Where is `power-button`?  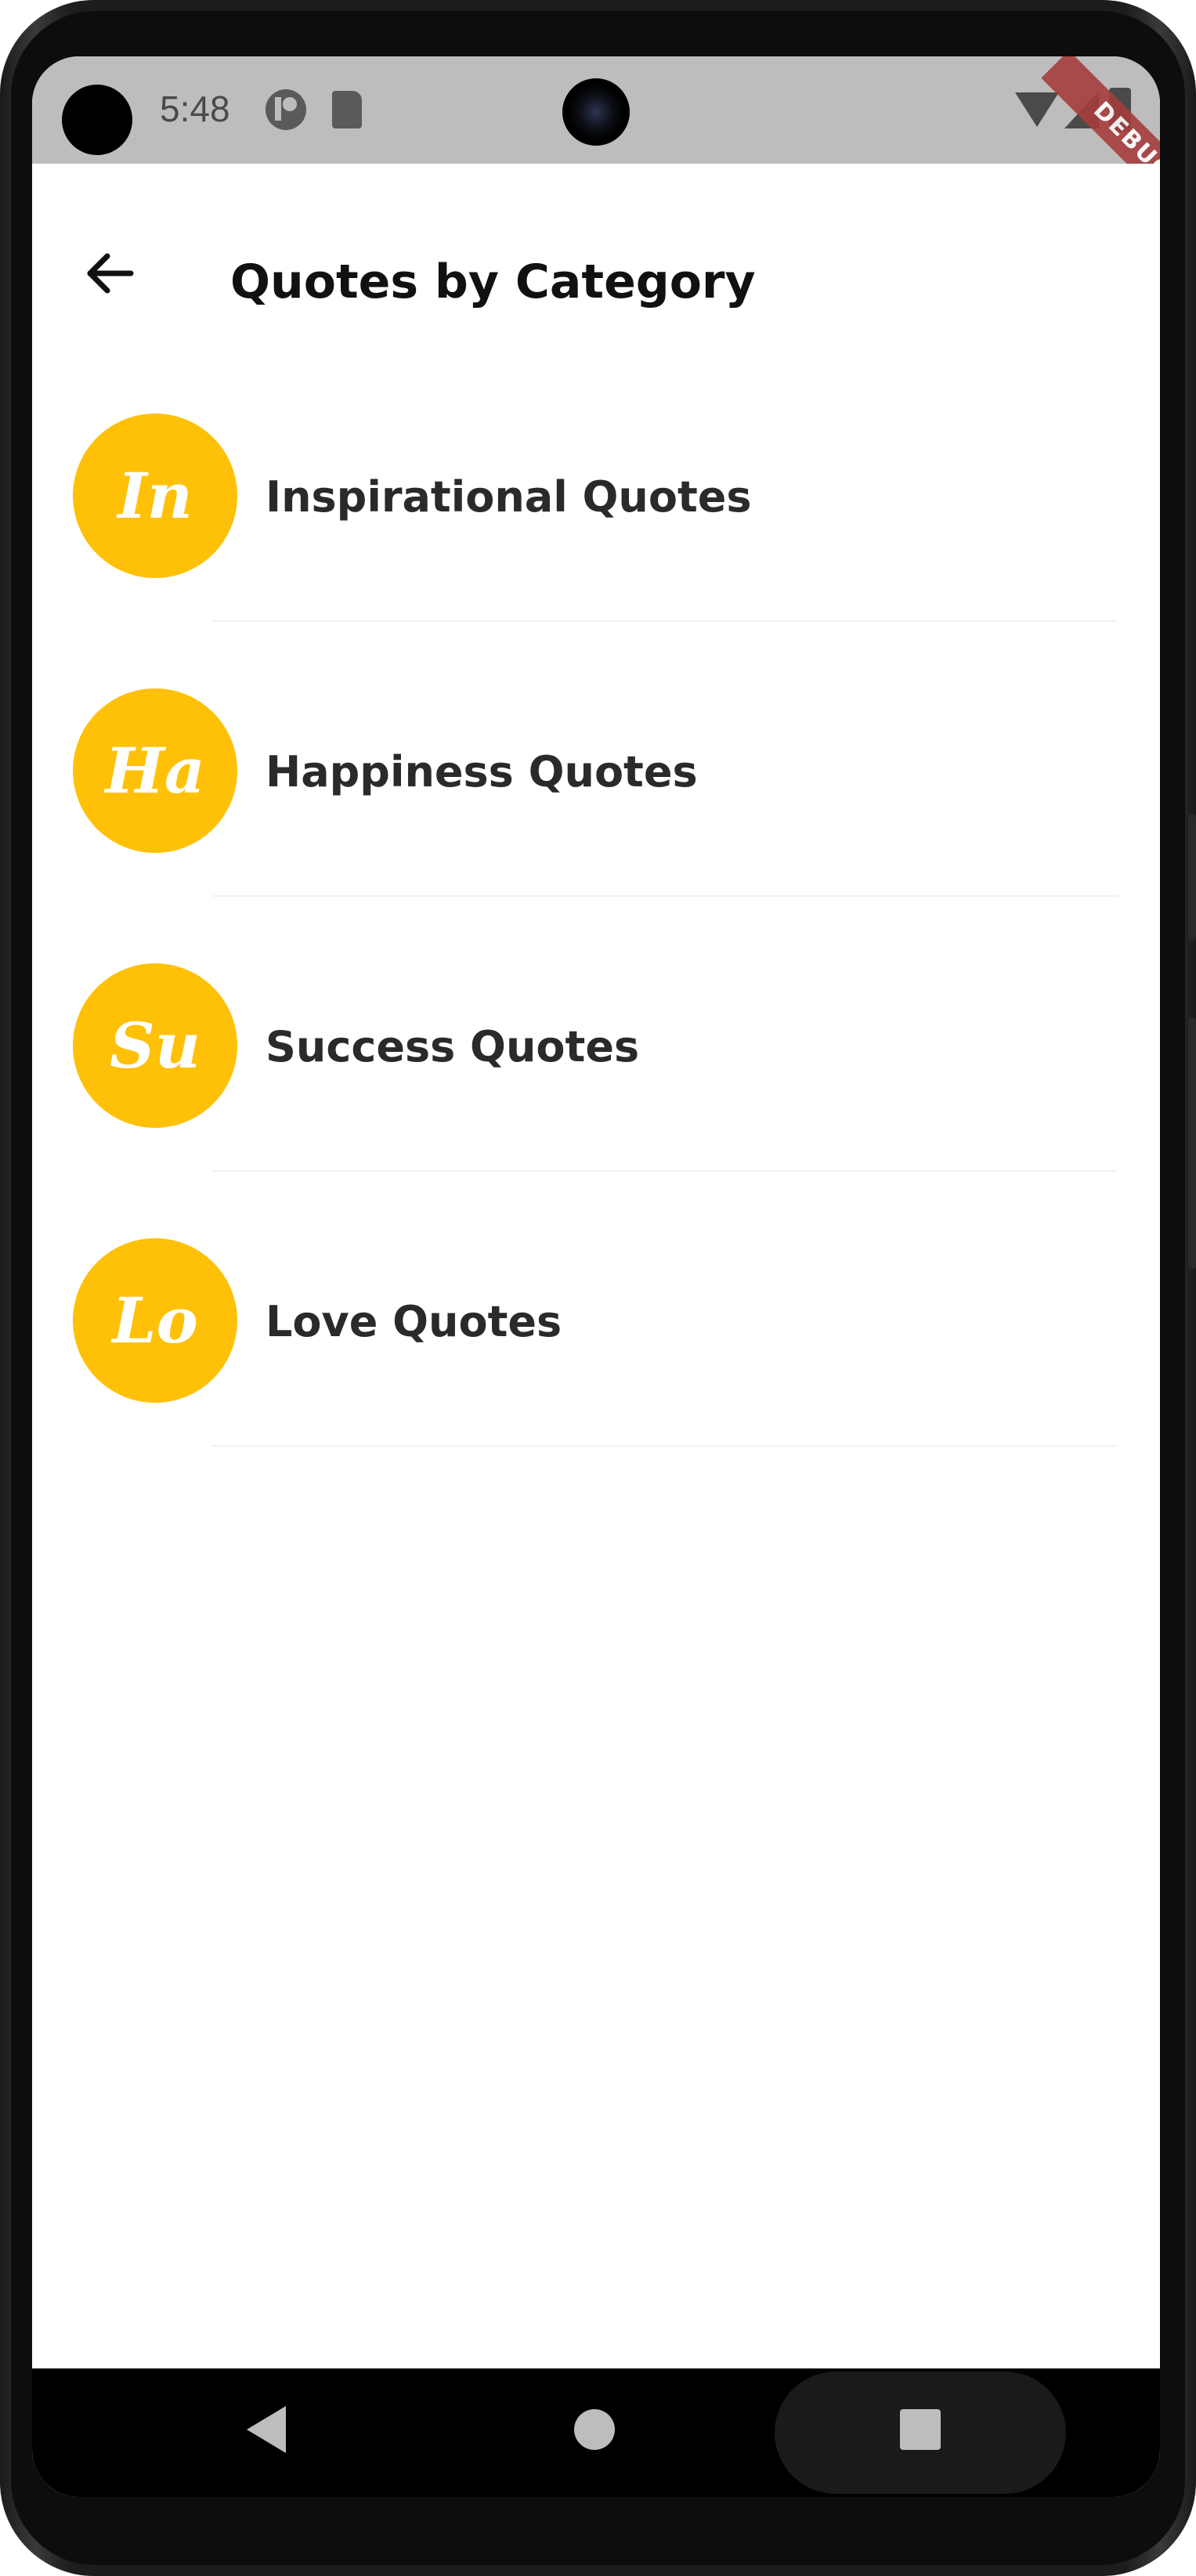
power-button is located at coordinates (1192, 1143).